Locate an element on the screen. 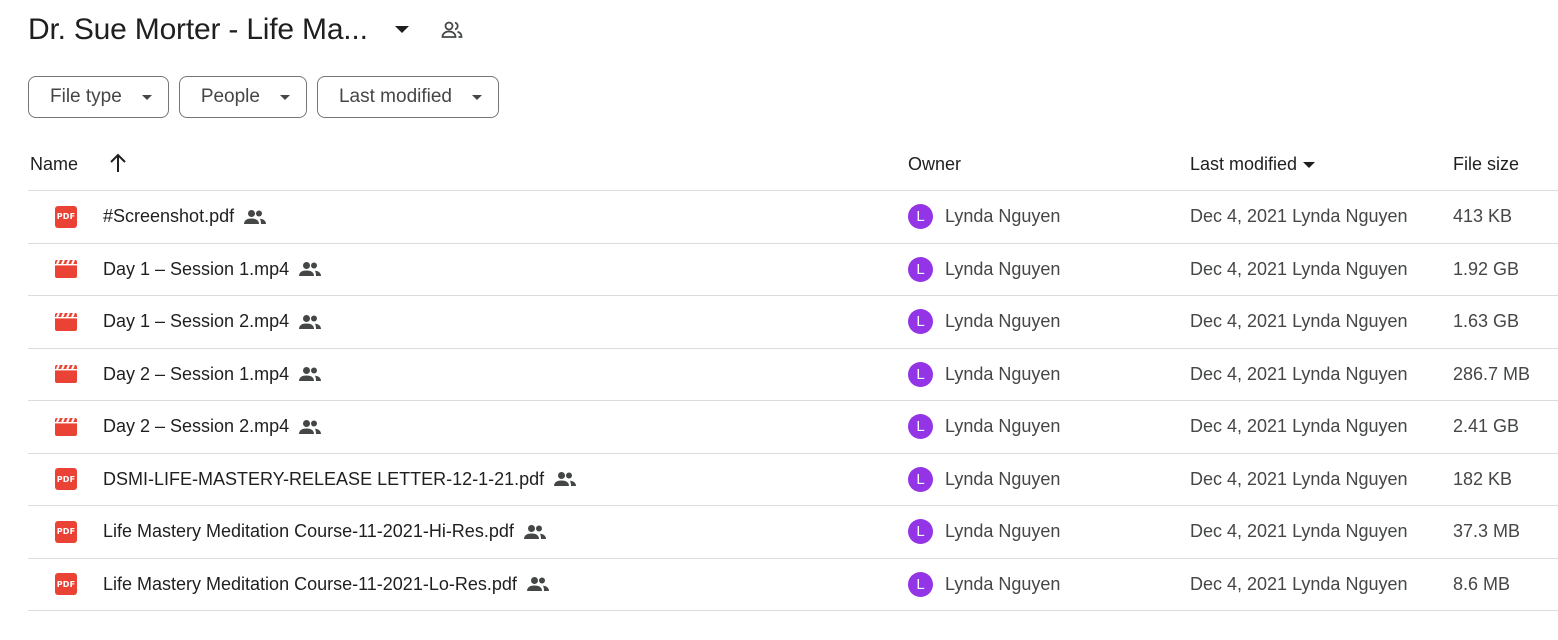 The height and width of the screenshot is (640, 1558). file-type-filter: File type is located at coordinates (98, 97).